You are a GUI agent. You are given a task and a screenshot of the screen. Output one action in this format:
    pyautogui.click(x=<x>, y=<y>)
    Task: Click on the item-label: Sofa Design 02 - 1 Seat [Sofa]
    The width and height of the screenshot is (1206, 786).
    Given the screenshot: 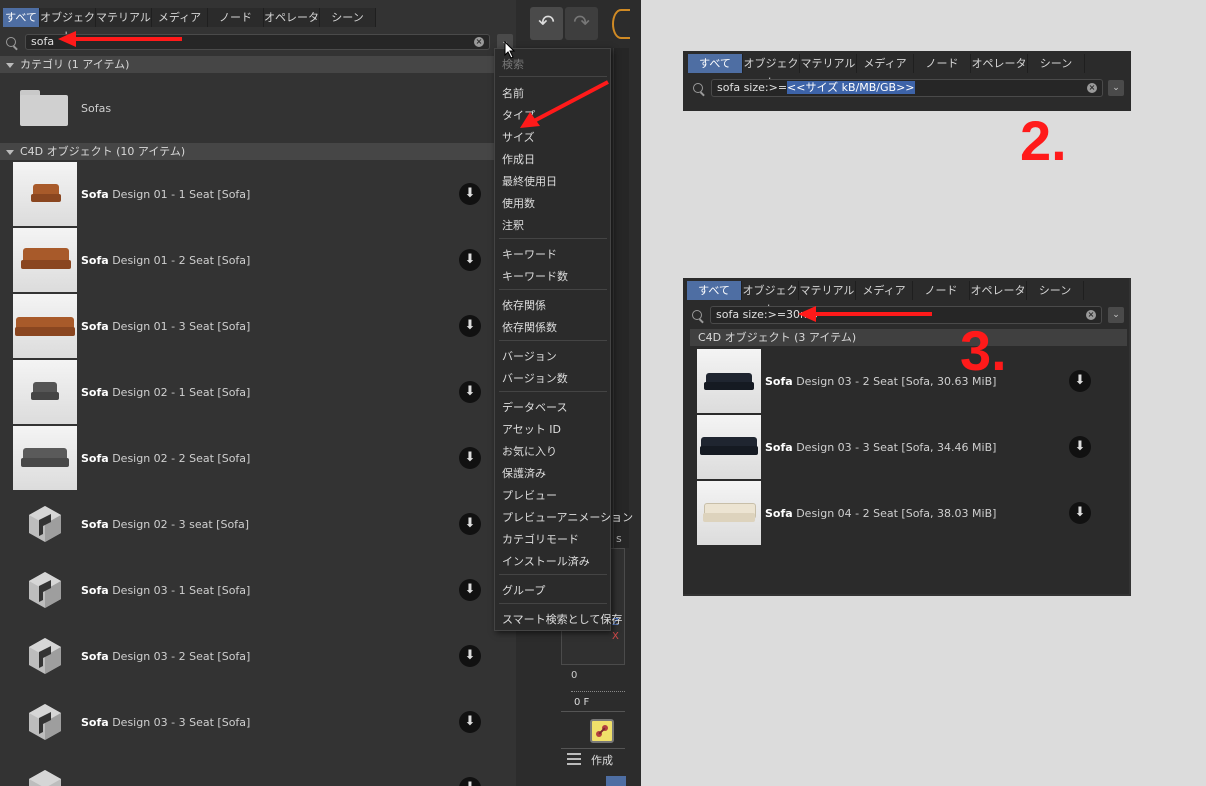 What is the action you would take?
    pyautogui.click(x=166, y=392)
    